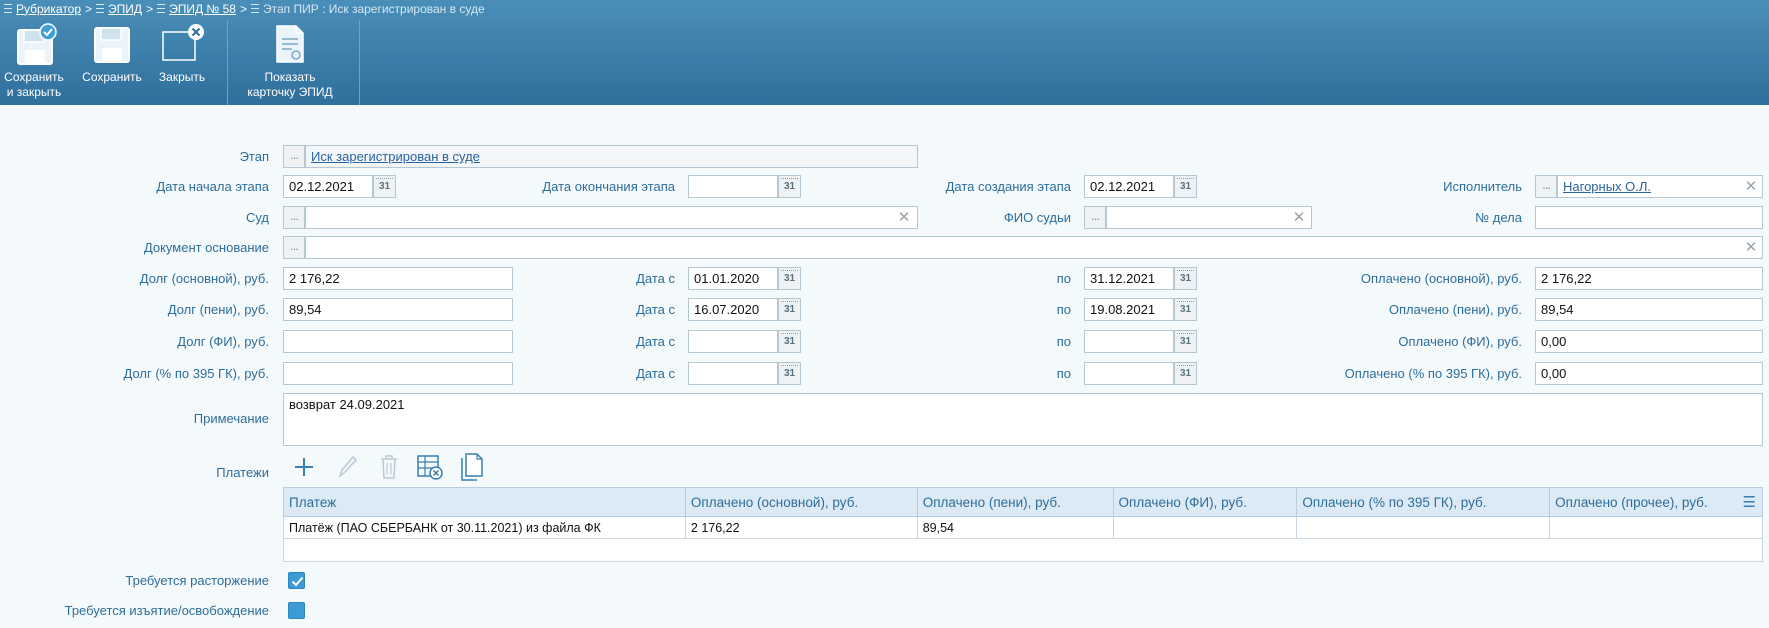 The width and height of the screenshot is (1769, 628). What do you see at coordinates (1015, 502) in the screenshot?
I see `column-header-paid-penalty: Оплачено (пени), руб.` at bounding box center [1015, 502].